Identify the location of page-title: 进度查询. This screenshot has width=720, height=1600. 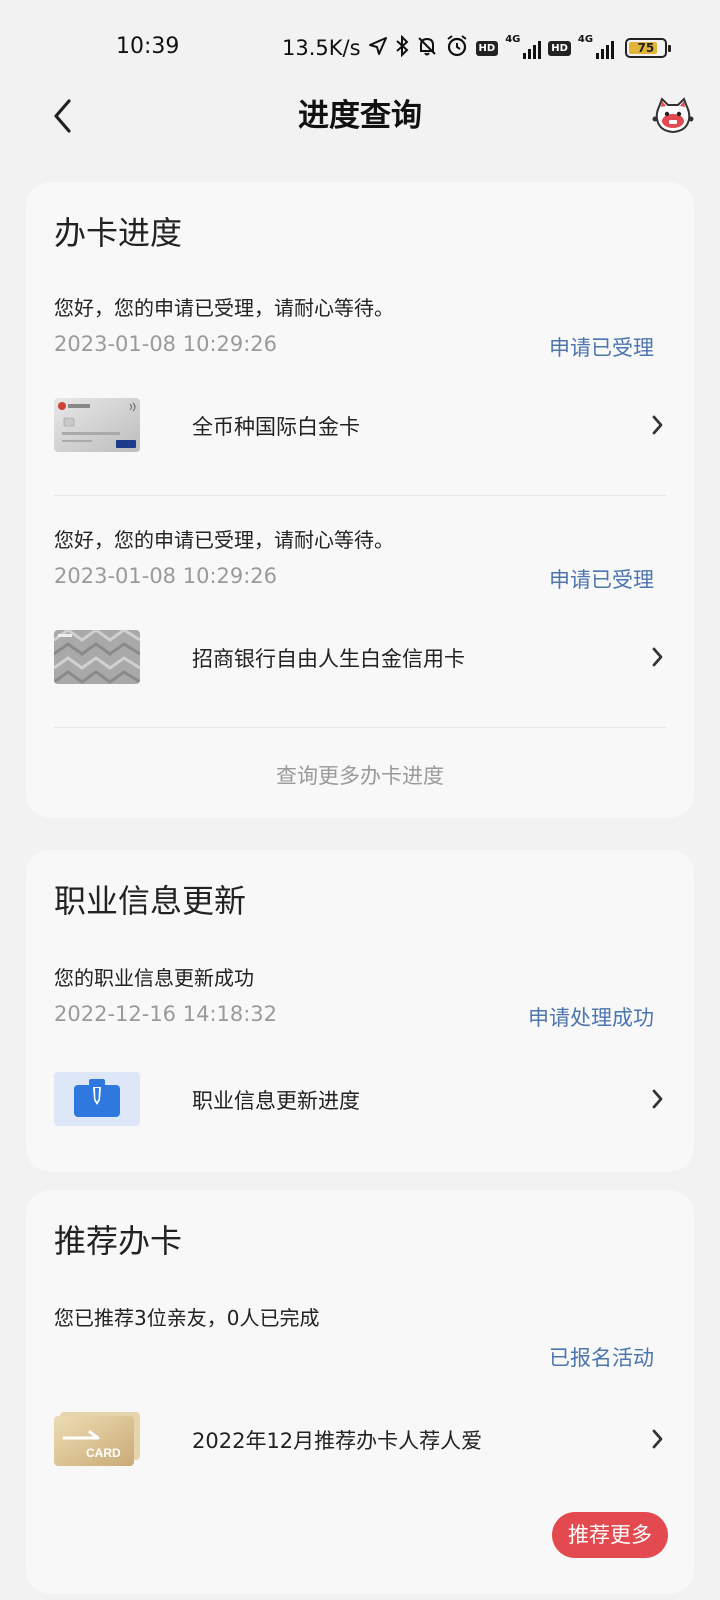
(360, 116).